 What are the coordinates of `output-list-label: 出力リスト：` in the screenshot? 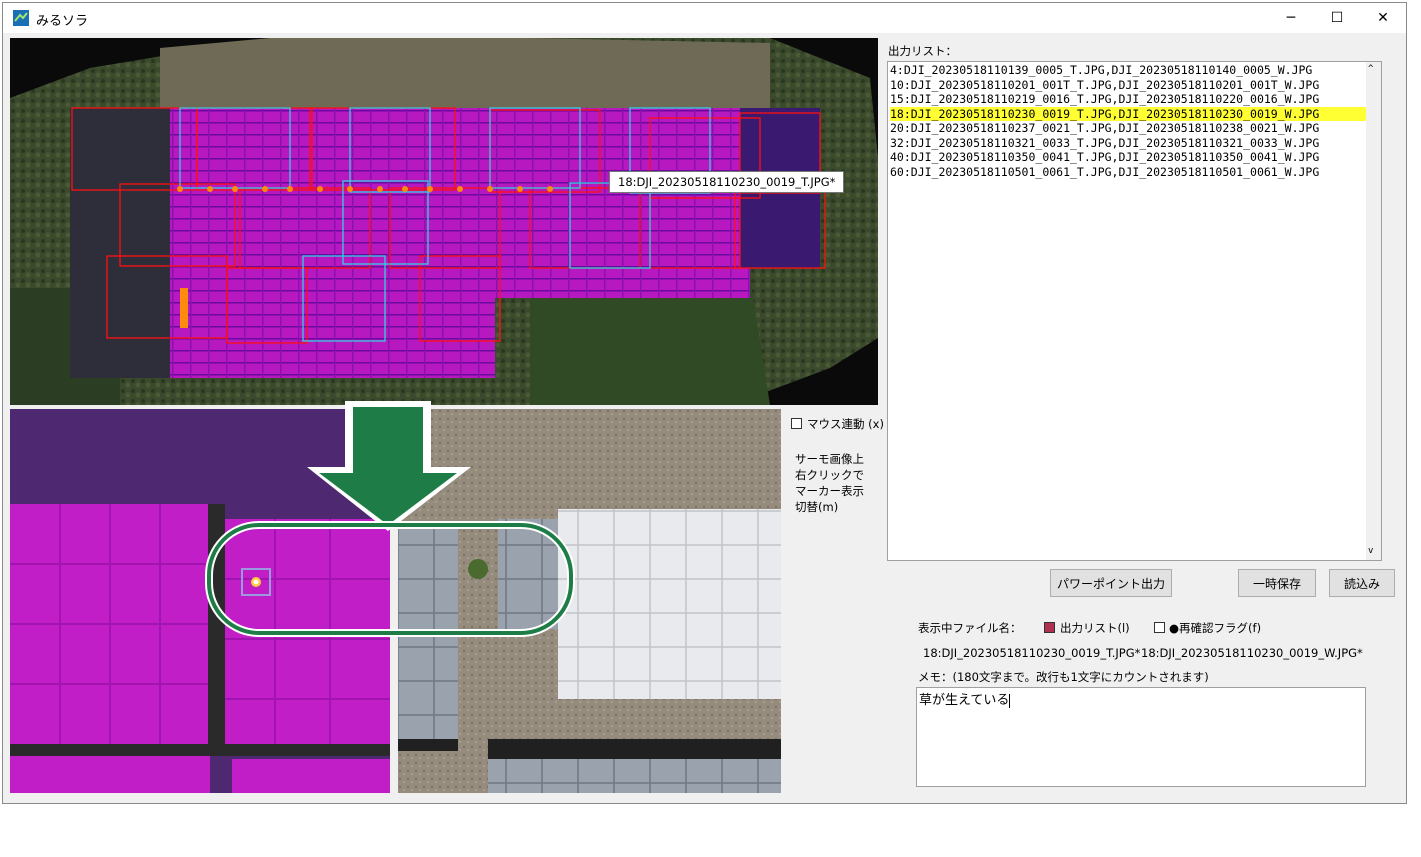 It's located at (922, 51).